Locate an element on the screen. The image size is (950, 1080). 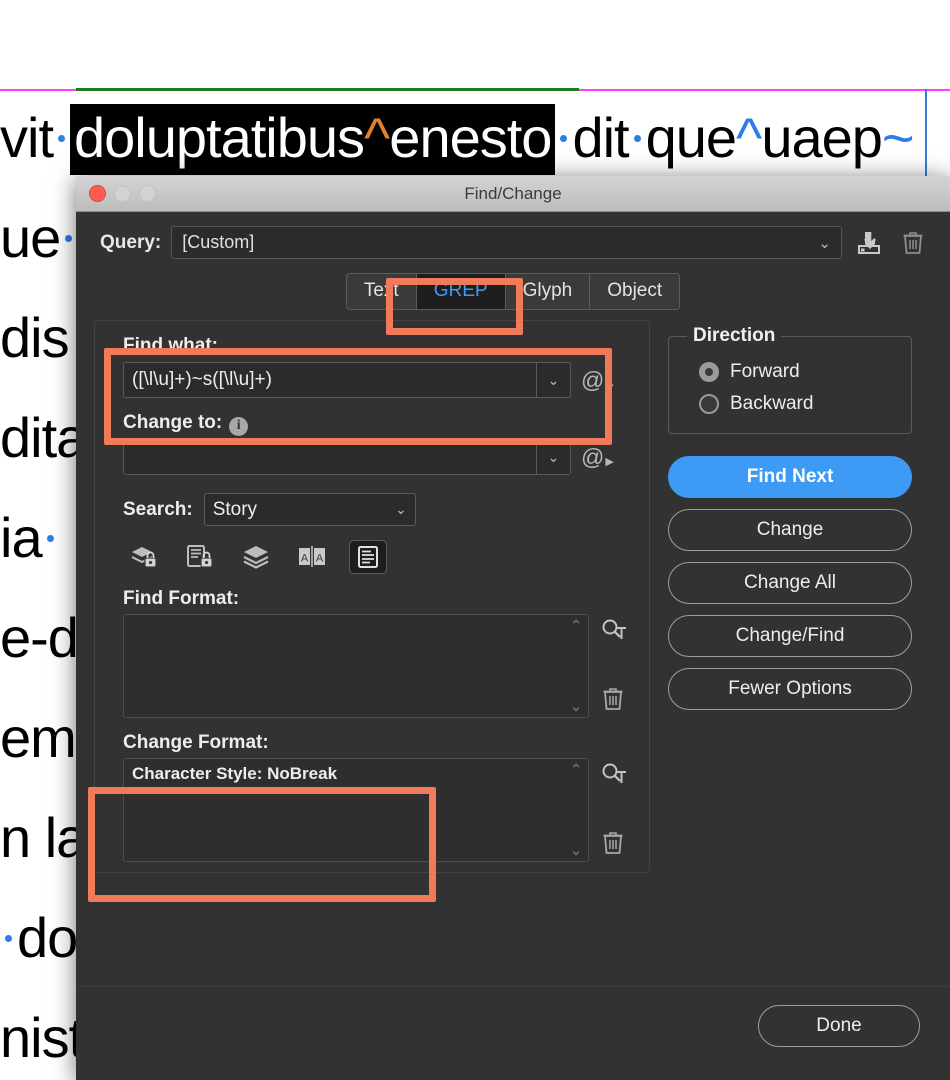
search-scope-row: Search: Story ⌄ is located at coordinates (386, 509).